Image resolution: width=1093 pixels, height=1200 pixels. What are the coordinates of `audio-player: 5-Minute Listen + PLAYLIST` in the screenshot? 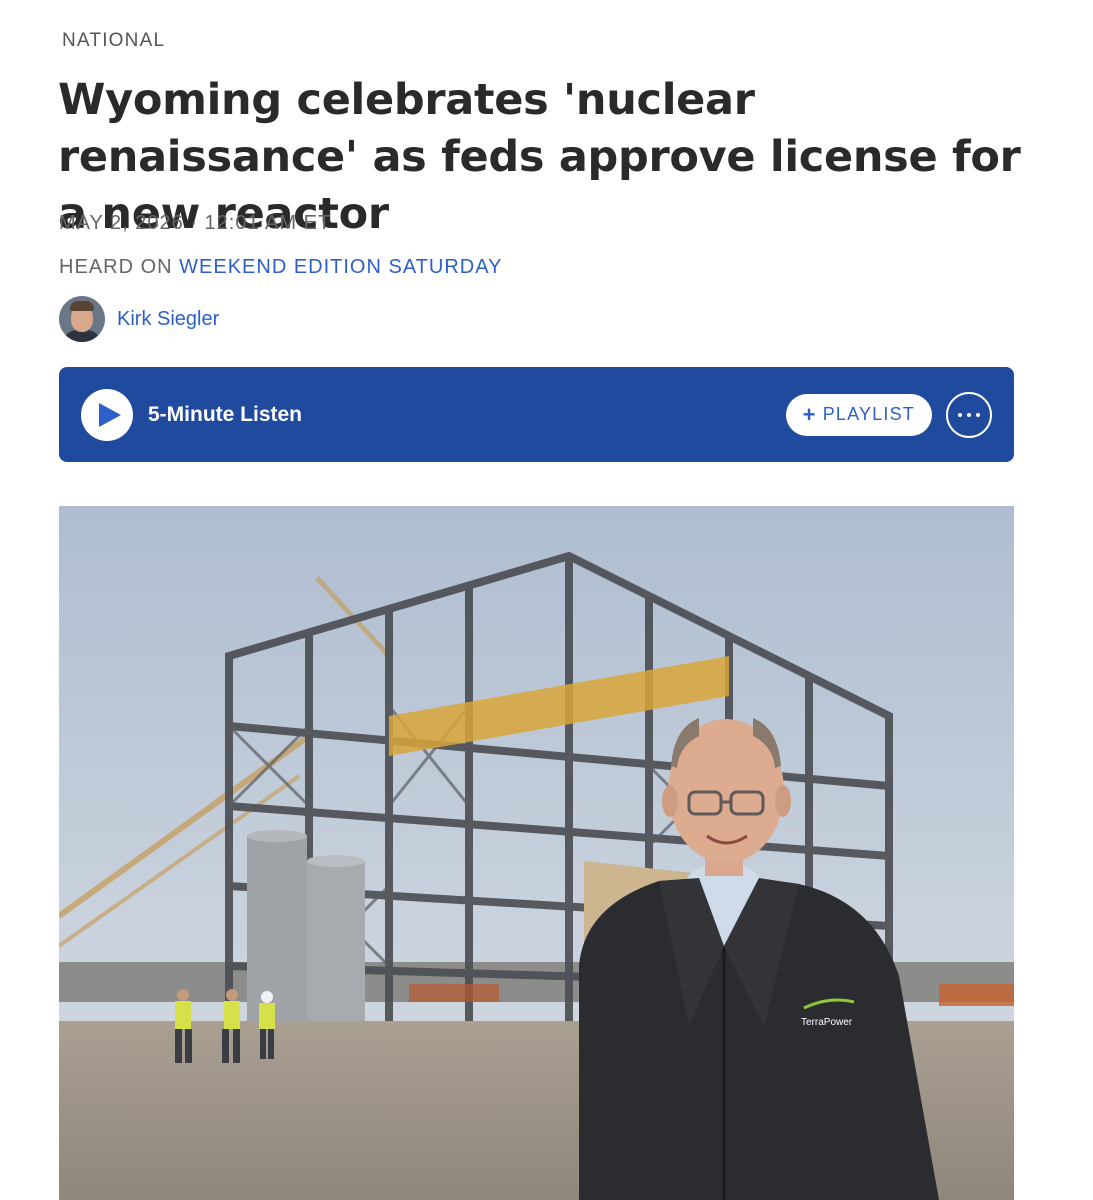 It's located at (536, 414).